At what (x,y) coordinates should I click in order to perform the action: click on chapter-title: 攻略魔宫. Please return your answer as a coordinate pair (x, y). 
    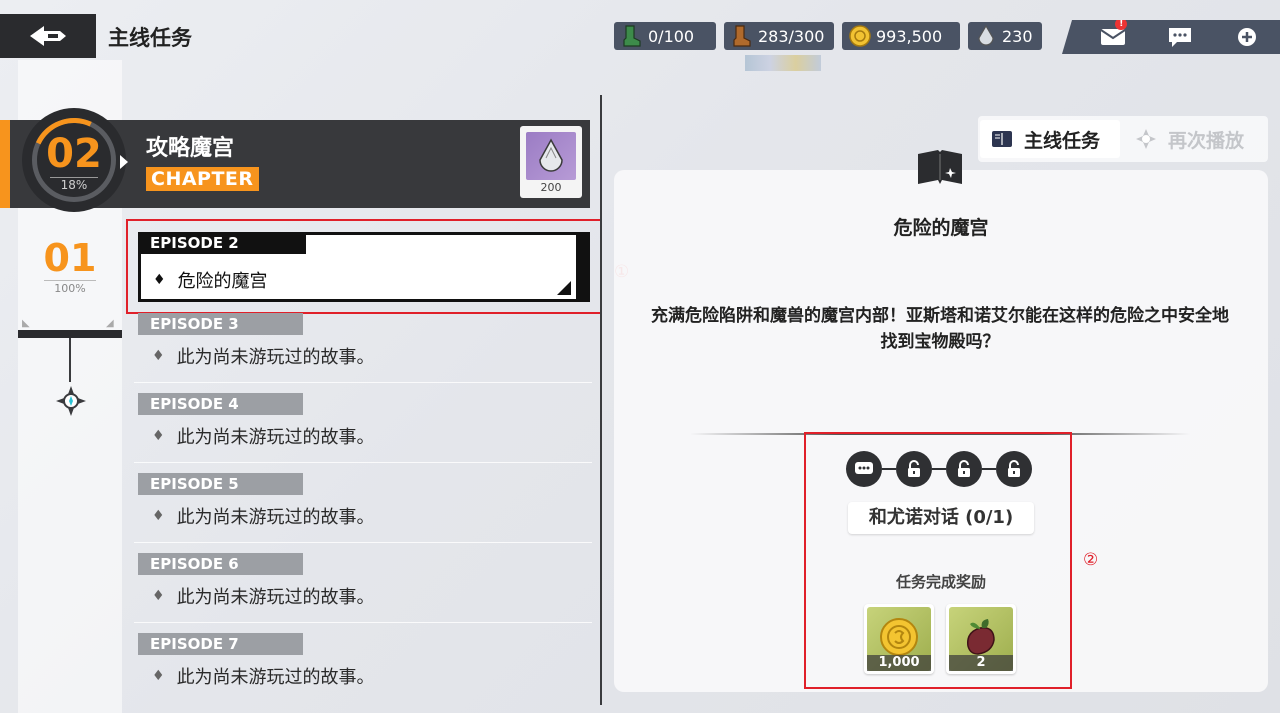
    Looking at the image, I should click on (190, 148).